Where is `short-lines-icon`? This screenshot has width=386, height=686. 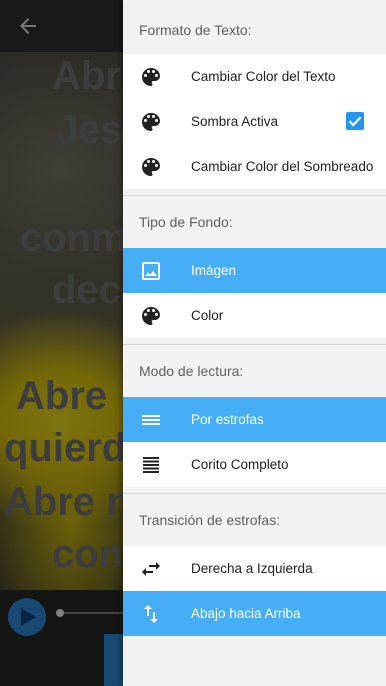 short-lines-icon is located at coordinates (151, 420).